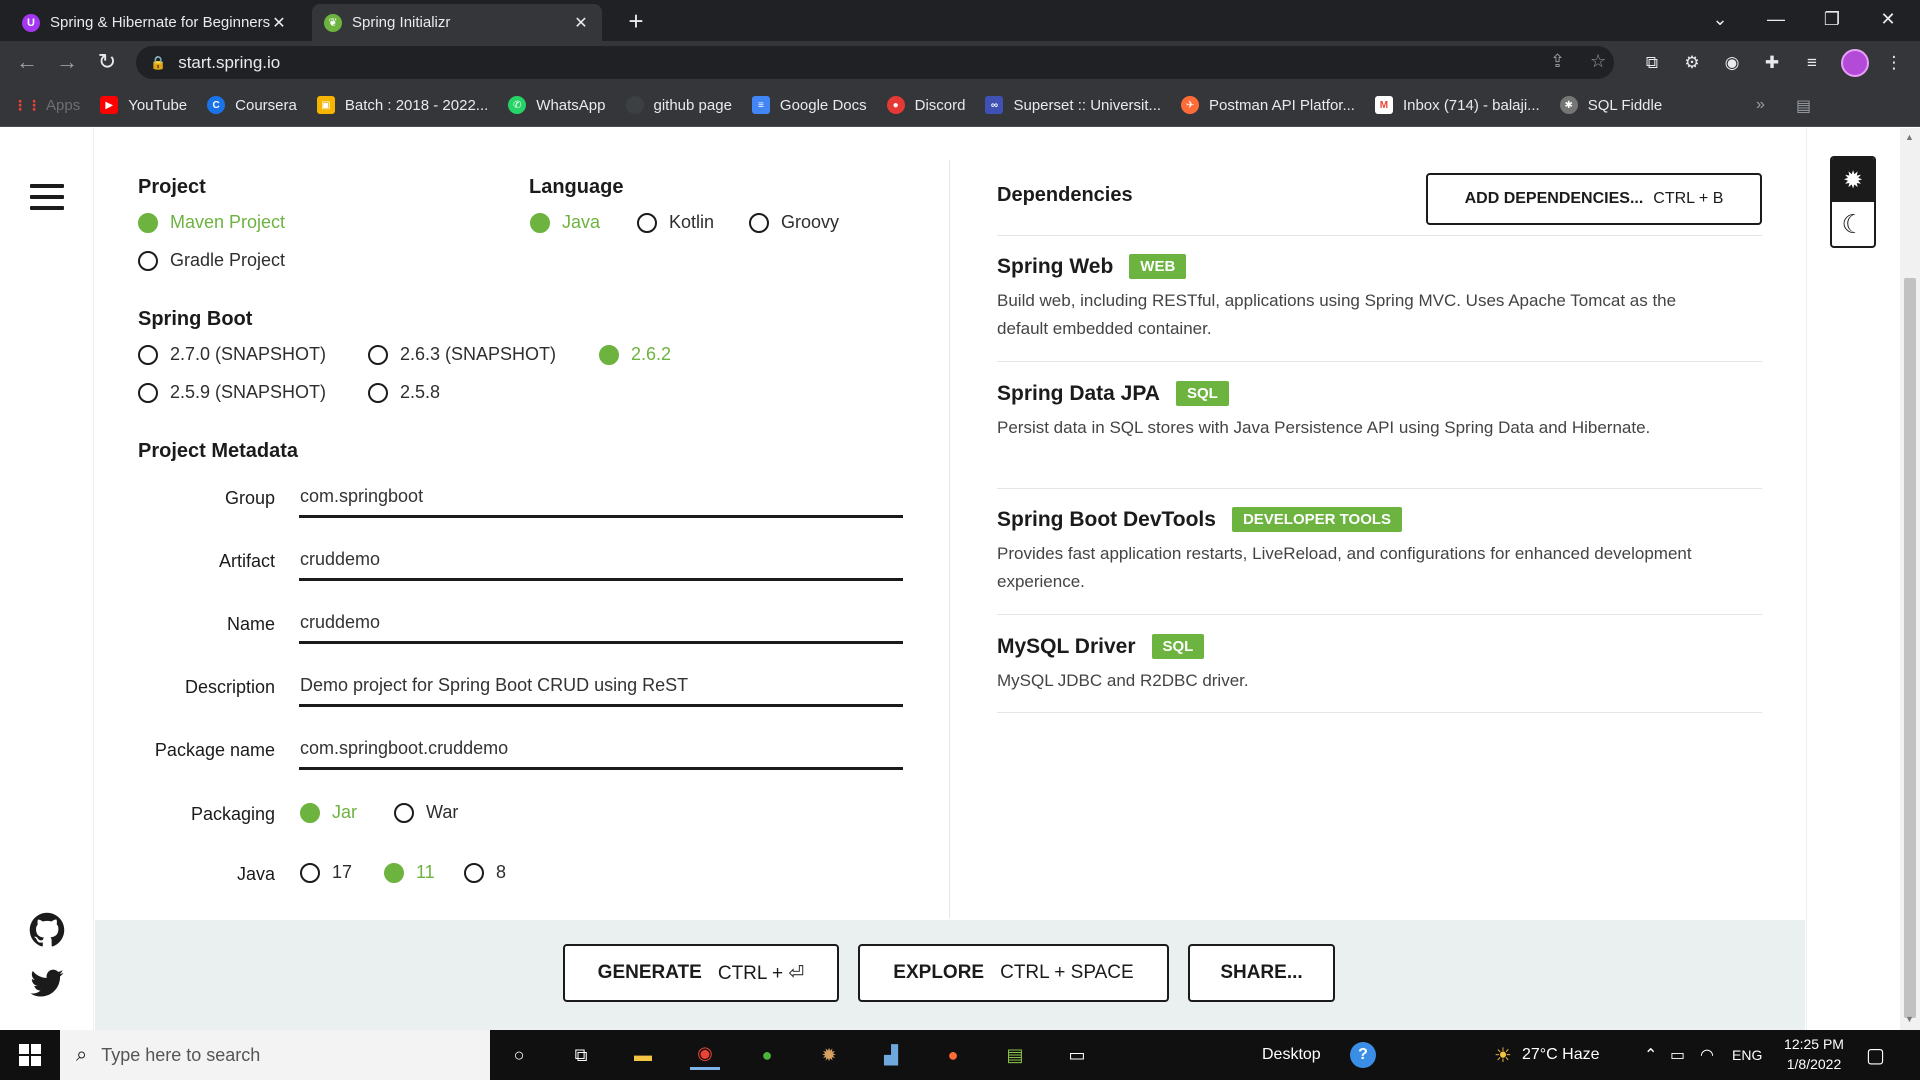 The height and width of the screenshot is (1080, 1920). Describe the element at coordinates (1910, 648) in the screenshot. I see `scrollbar-thumb` at that location.